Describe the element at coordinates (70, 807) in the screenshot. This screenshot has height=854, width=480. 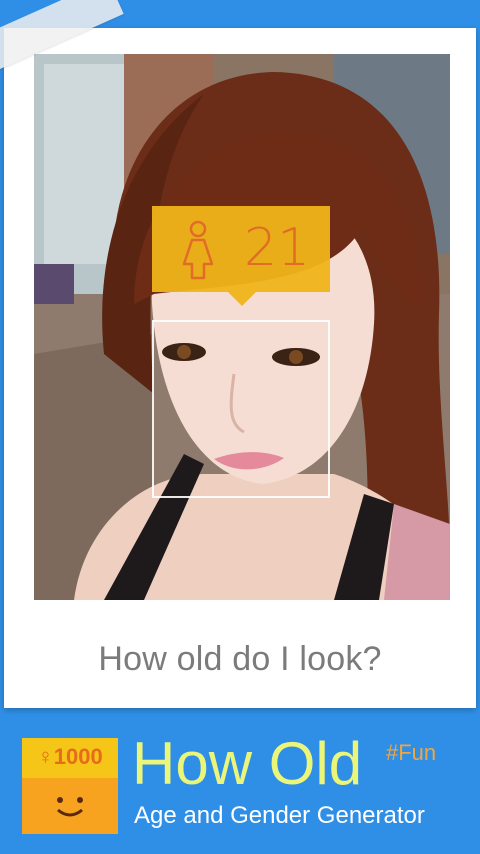
I see `smiley-face-icon` at that location.